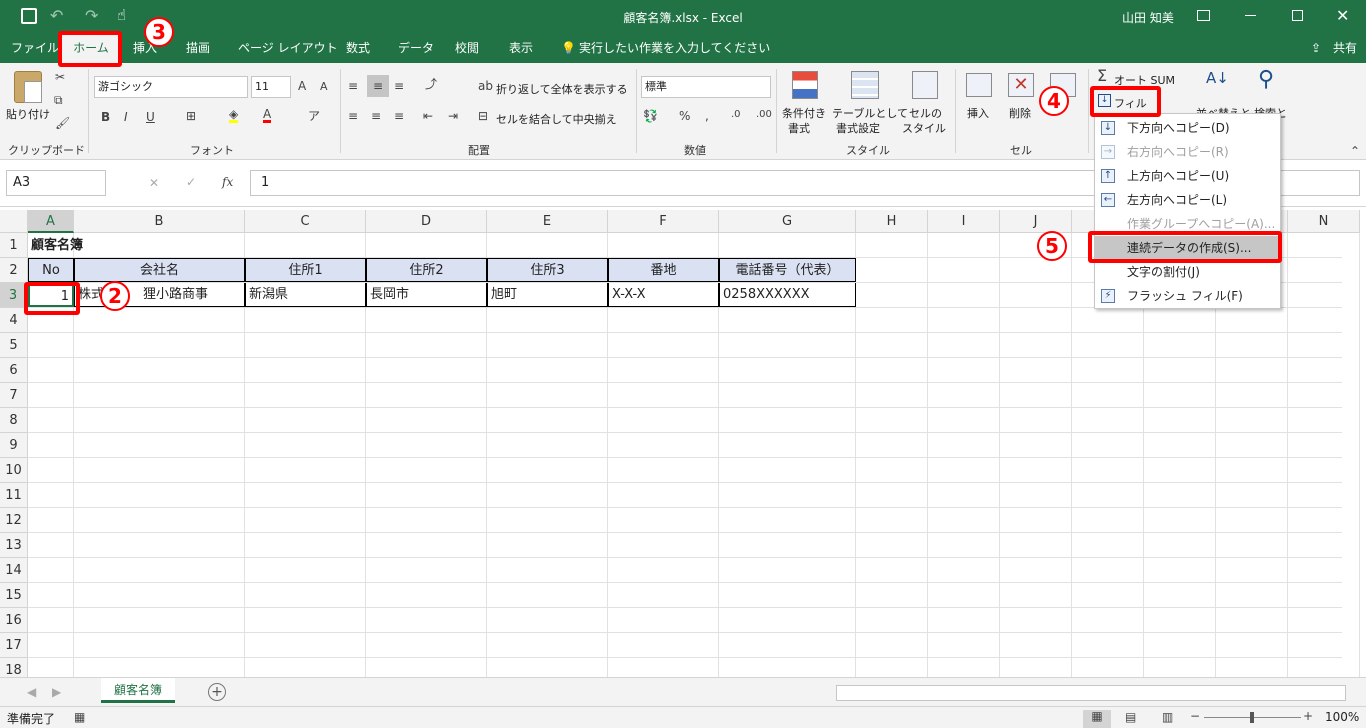 This screenshot has height=728, width=1366. What do you see at coordinates (1203, 15) in the screenshot?
I see `ribbon-display-icon` at bounding box center [1203, 15].